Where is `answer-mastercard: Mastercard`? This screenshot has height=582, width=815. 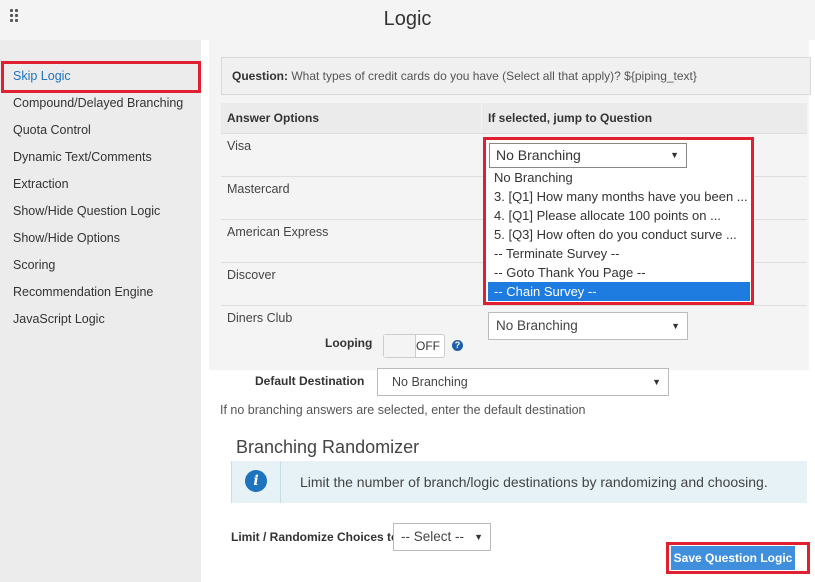 answer-mastercard: Mastercard is located at coordinates (258, 189).